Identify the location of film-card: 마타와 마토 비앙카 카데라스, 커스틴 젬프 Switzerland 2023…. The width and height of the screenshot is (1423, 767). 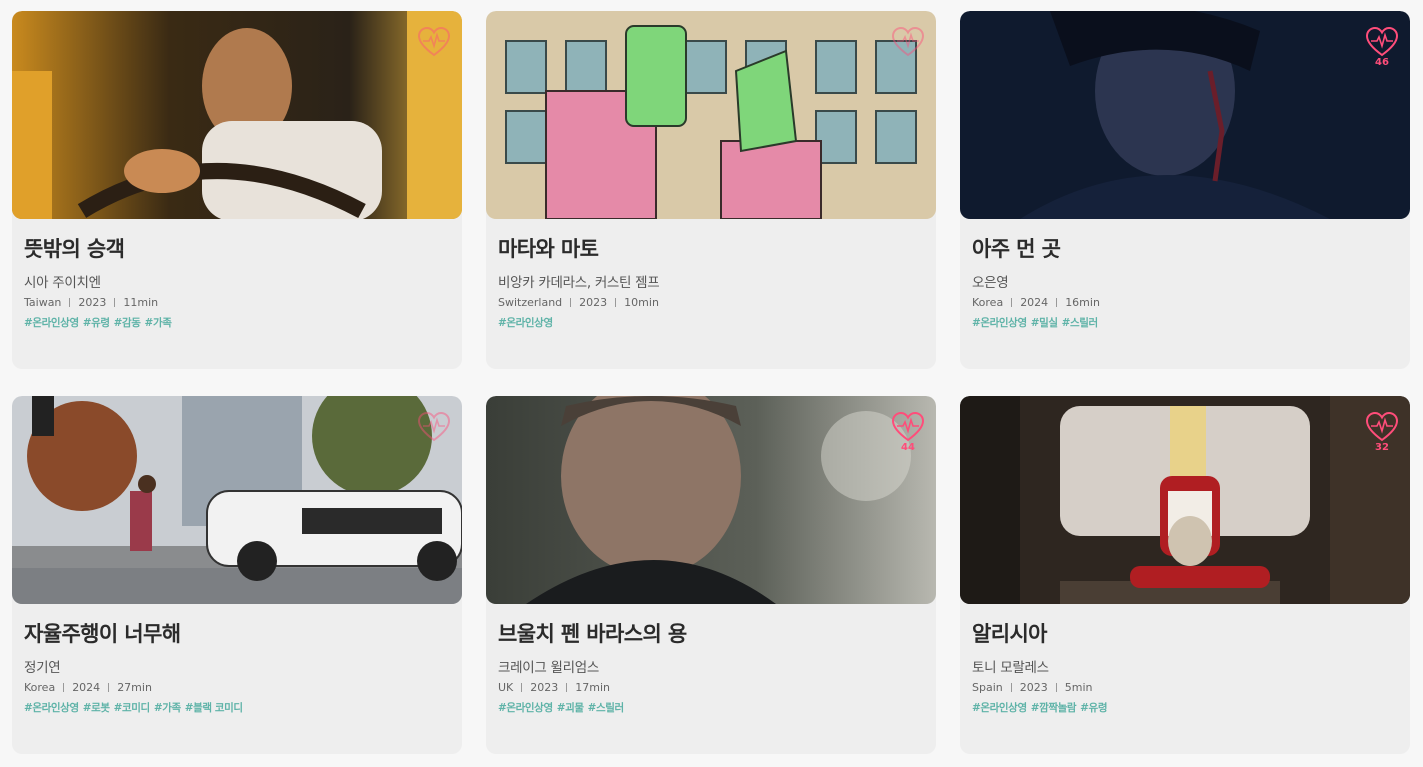
(711, 190).